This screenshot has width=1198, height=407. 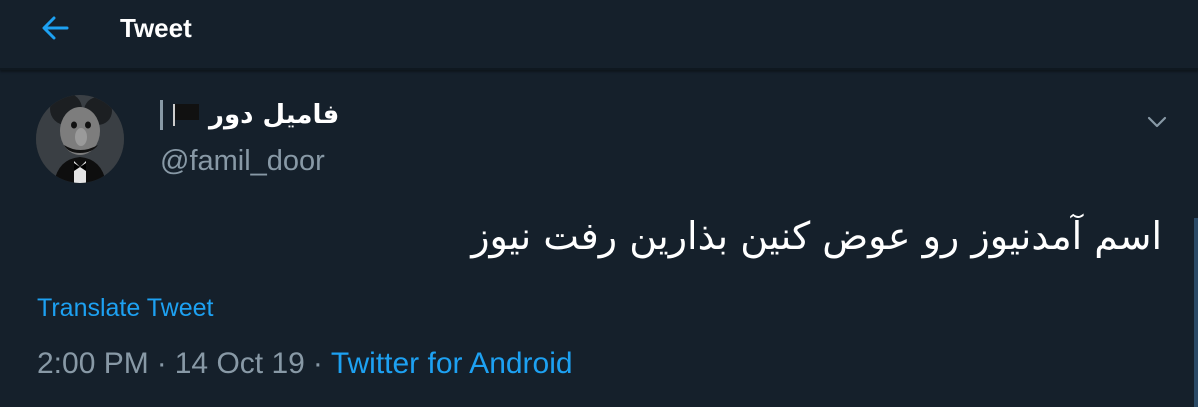 I want to click on chevron-down-icon, so click(x=1157, y=122).